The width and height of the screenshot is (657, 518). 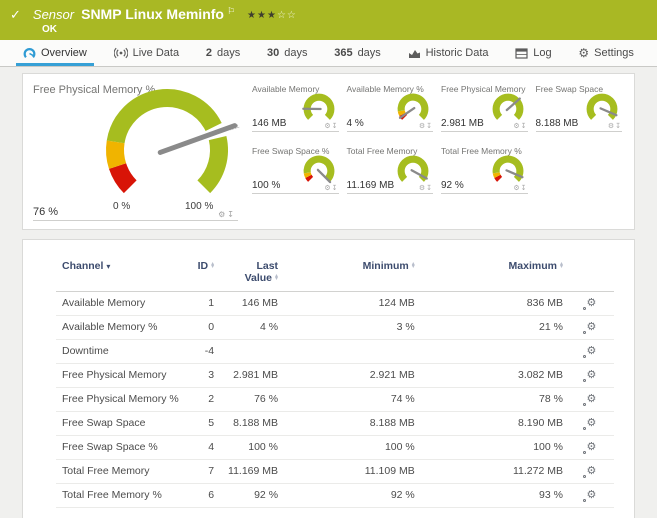 What do you see at coordinates (202, 303) in the screenshot?
I see `cell-id: 1` at bounding box center [202, 303].